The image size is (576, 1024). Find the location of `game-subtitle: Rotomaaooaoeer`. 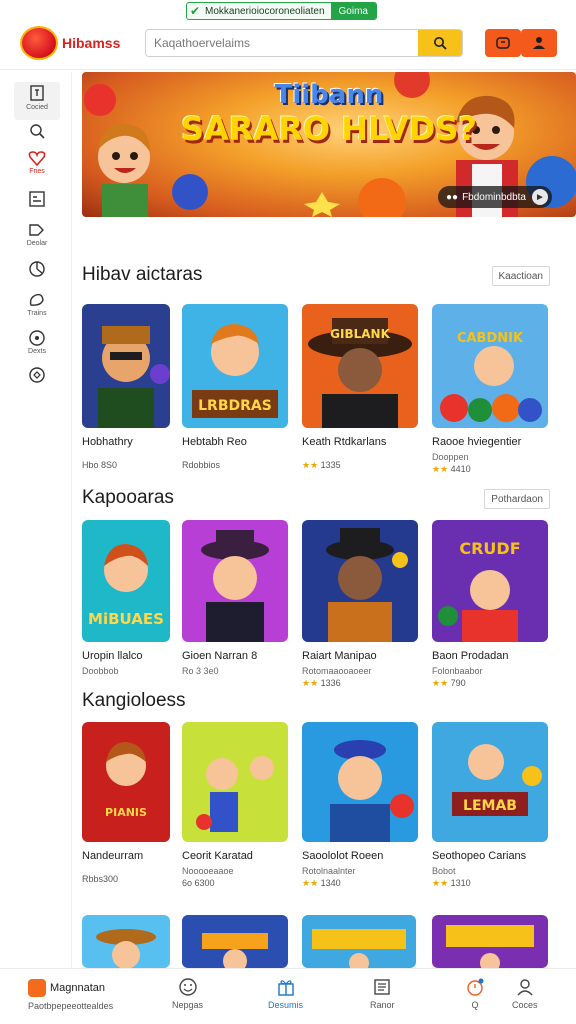

game-subtitle: Rotomaaooaoeer is located at coordinates (337, 671).